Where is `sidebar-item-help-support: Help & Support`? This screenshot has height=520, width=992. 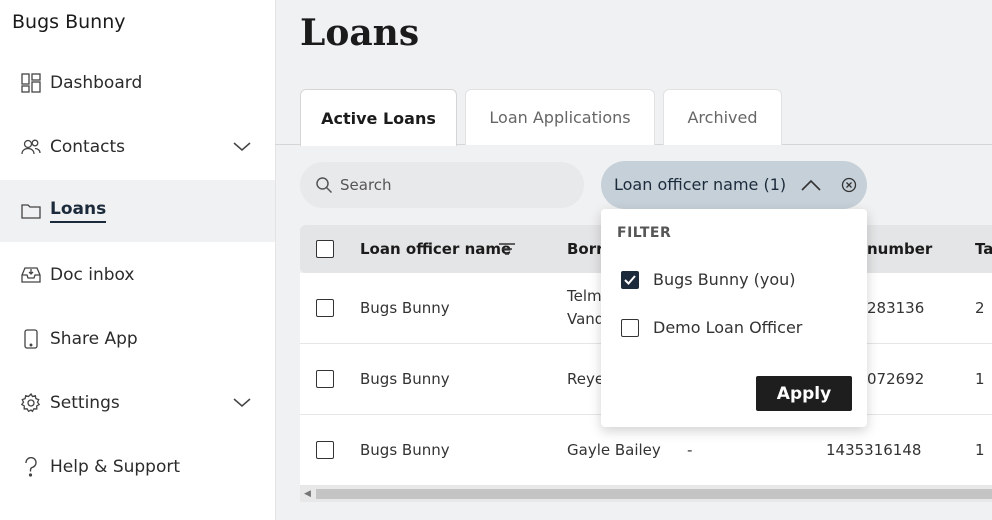
sidebar-item-help-support: Help & Support is located at coordinates (137, 467).